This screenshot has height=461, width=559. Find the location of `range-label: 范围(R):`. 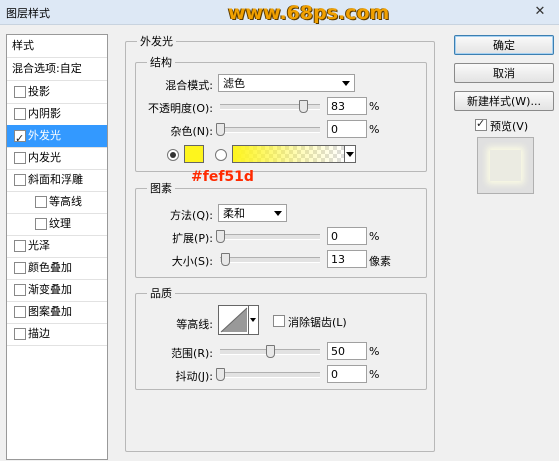

range-label: 范围(R): is located at coordinates (192, 353).